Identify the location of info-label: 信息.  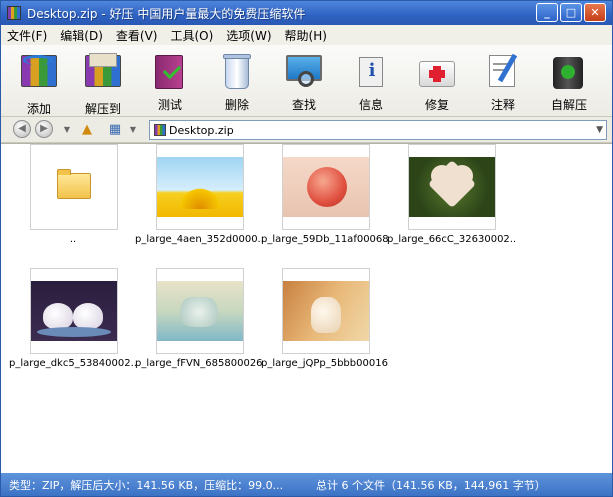
(370, 105).